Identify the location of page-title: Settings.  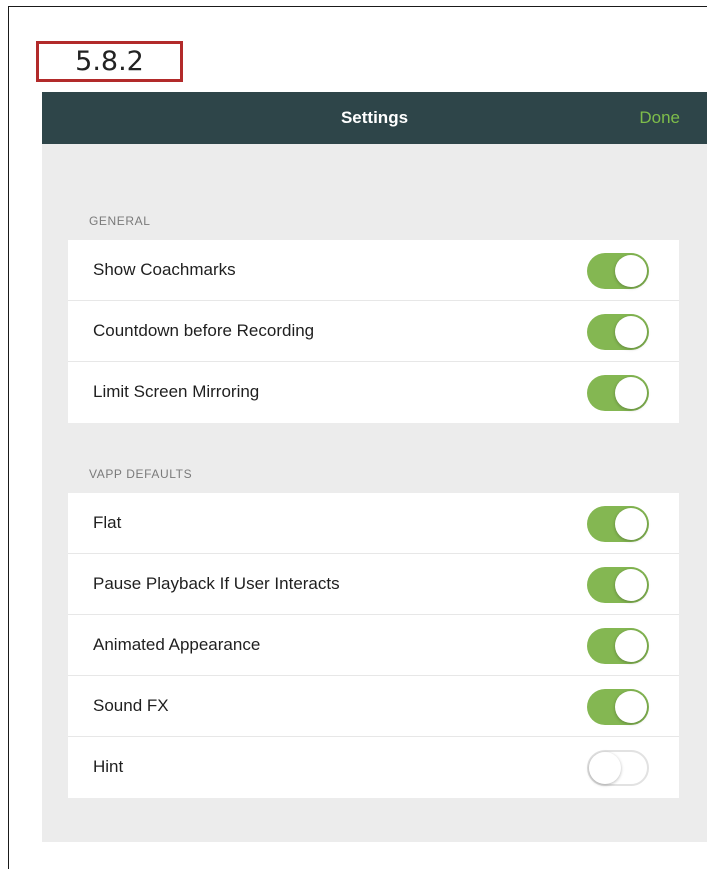
(374, 117).